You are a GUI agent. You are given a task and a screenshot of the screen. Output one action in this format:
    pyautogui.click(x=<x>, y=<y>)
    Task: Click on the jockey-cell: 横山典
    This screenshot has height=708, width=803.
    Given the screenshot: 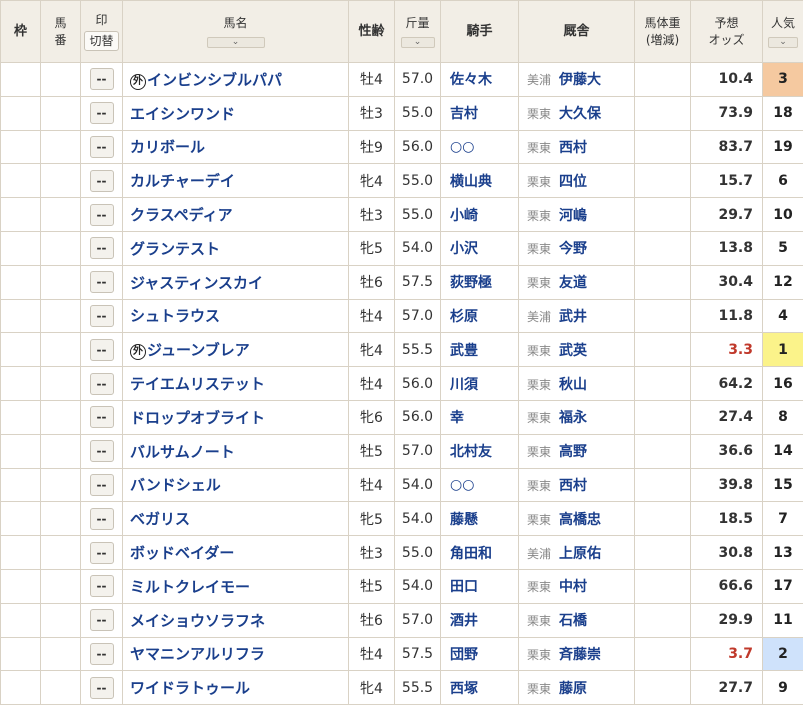 What is the action you would take?
    pyautogui.click(x=479, y=181)
    